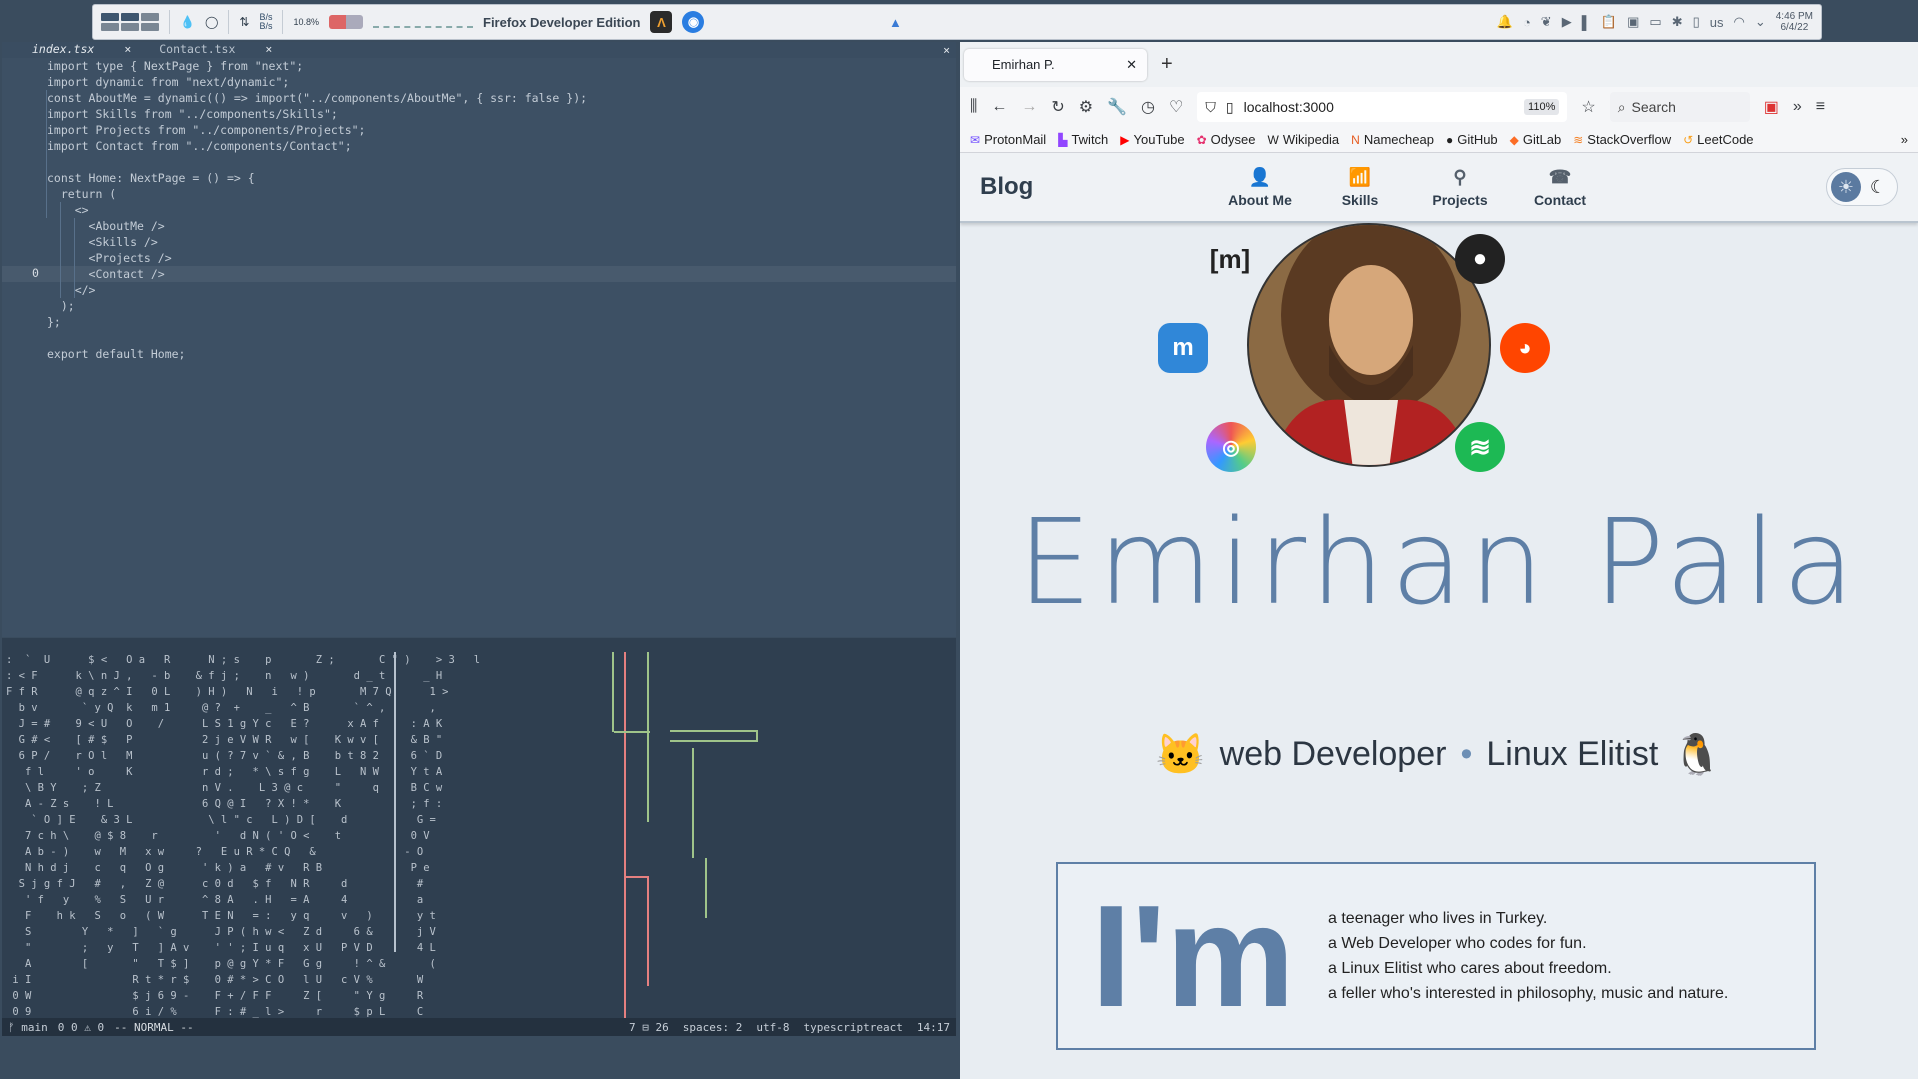  Describe the element at coordinates (1230, 259) in the screenshot. I see `matrix-icon: [m]` at that location.